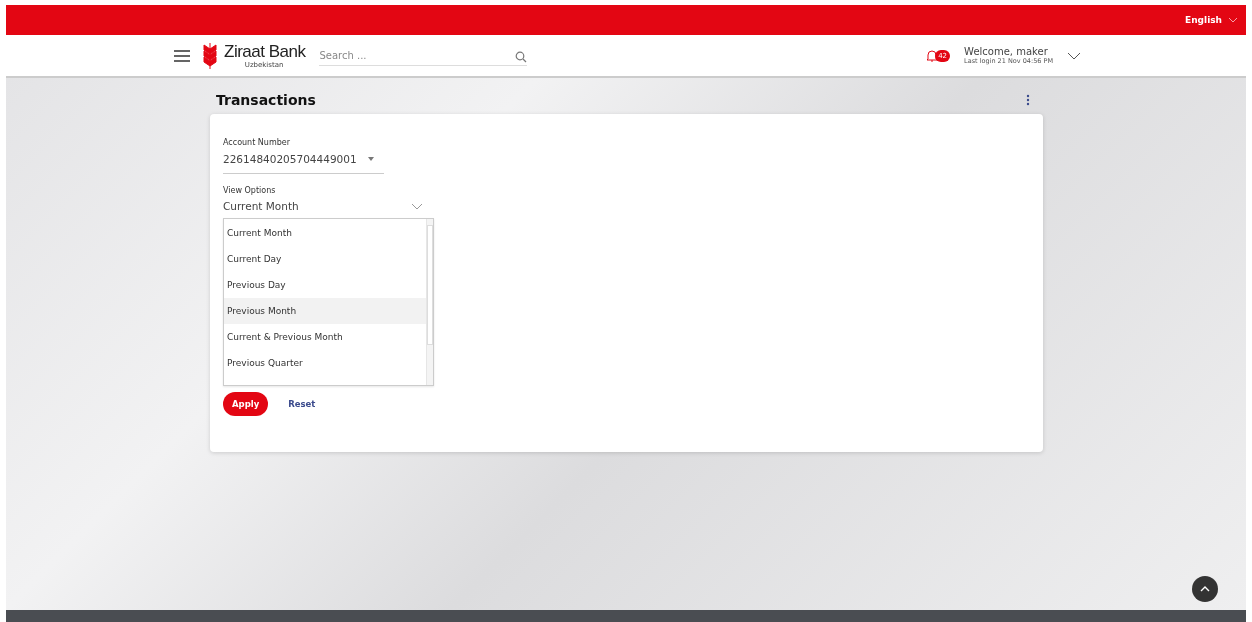  Describe the element at coordinates (323, 206) in the screenshot. I see `view-options-dropdown: Current Month` at that location.